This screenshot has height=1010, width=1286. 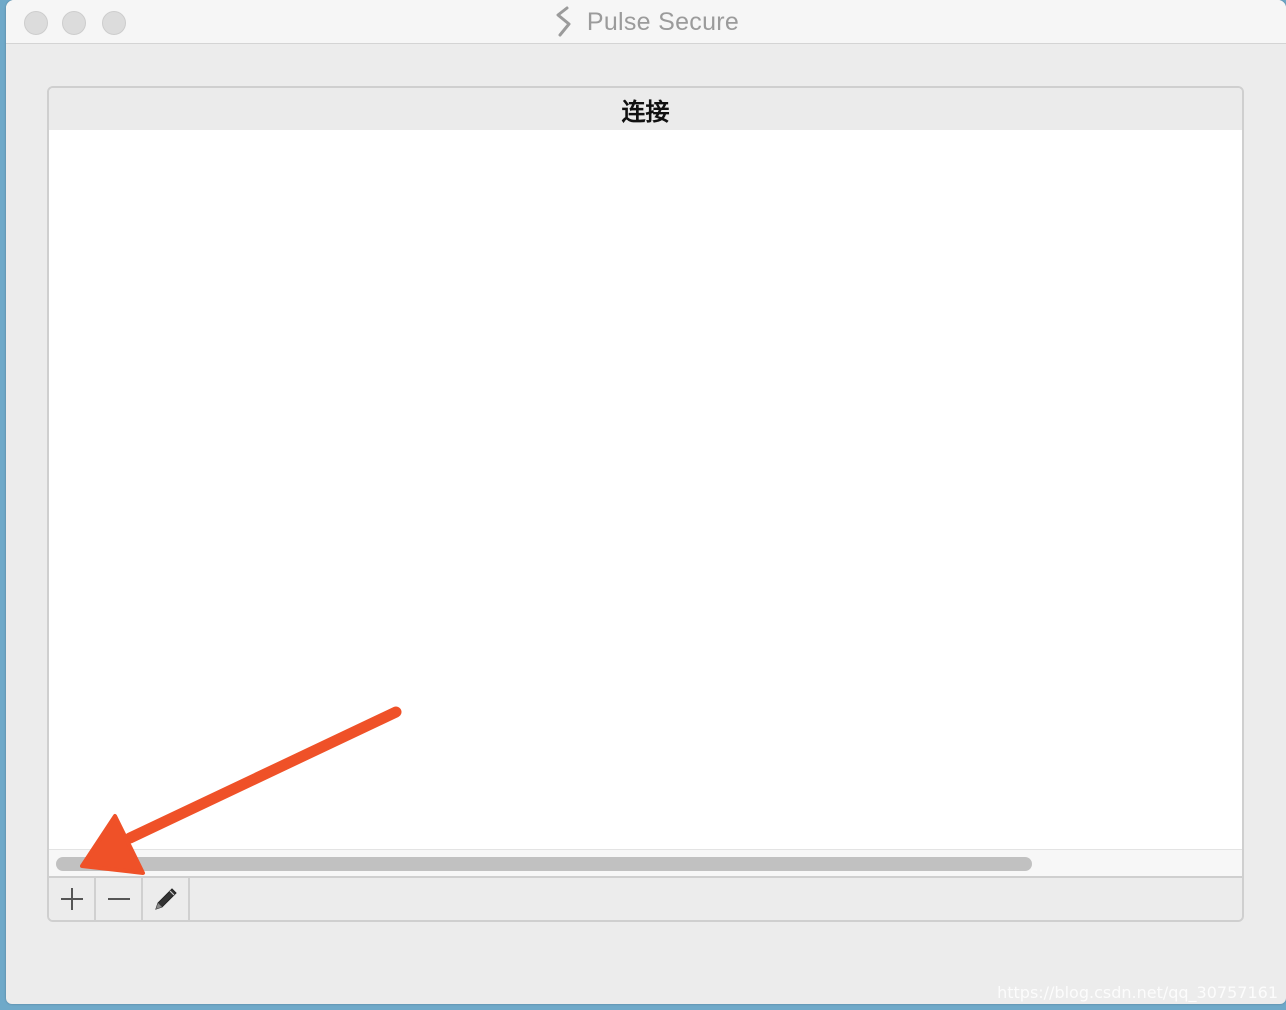 I want to click on pencil-icon, so click(x=165, y=899).